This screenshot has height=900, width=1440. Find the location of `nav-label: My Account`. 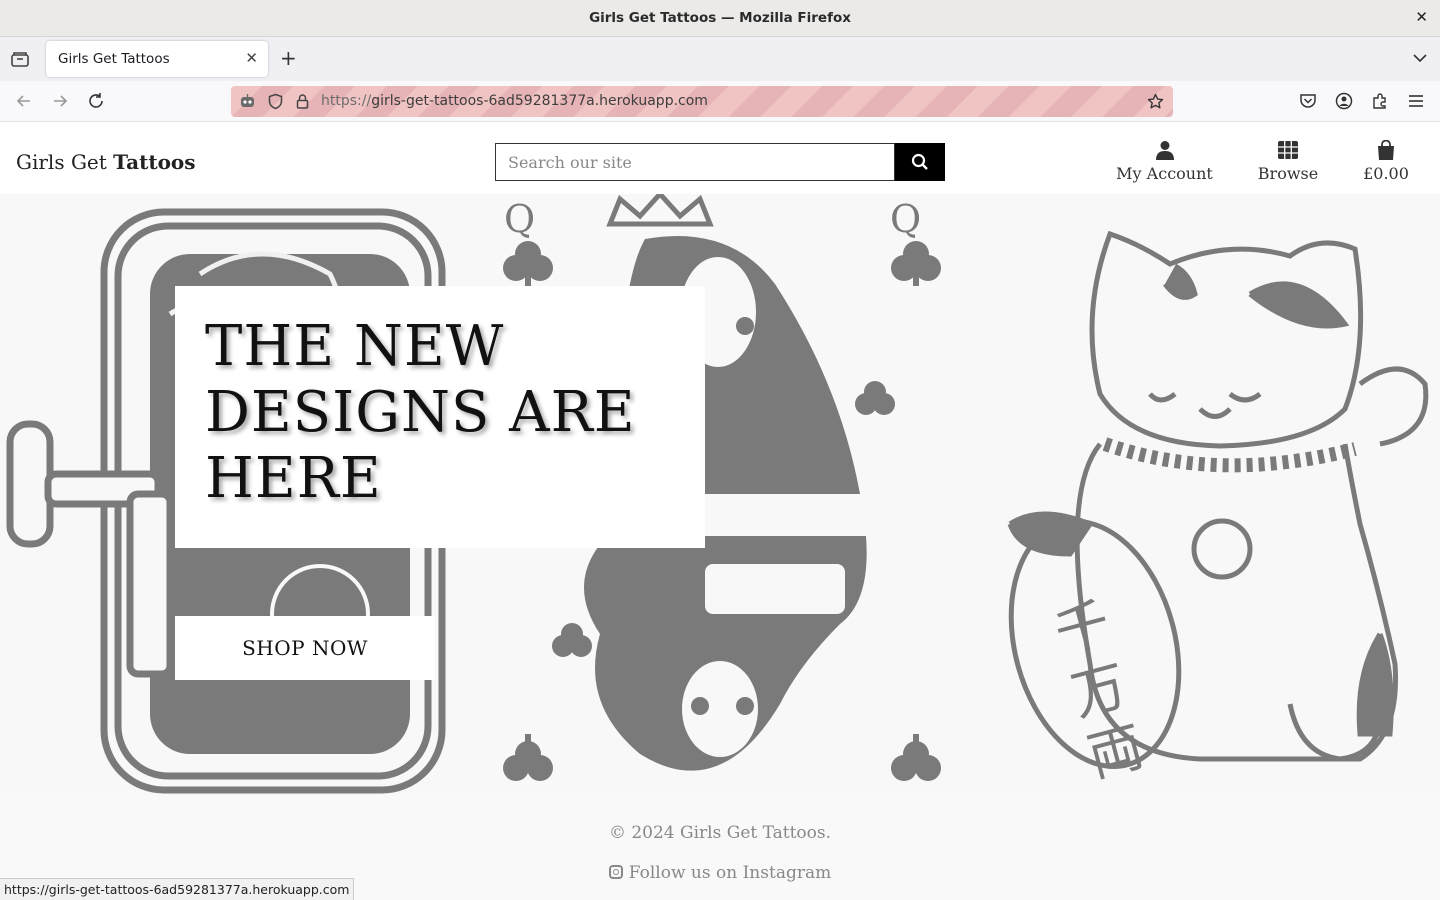

nav-label: My Account is located at coordinates (1164, 173).